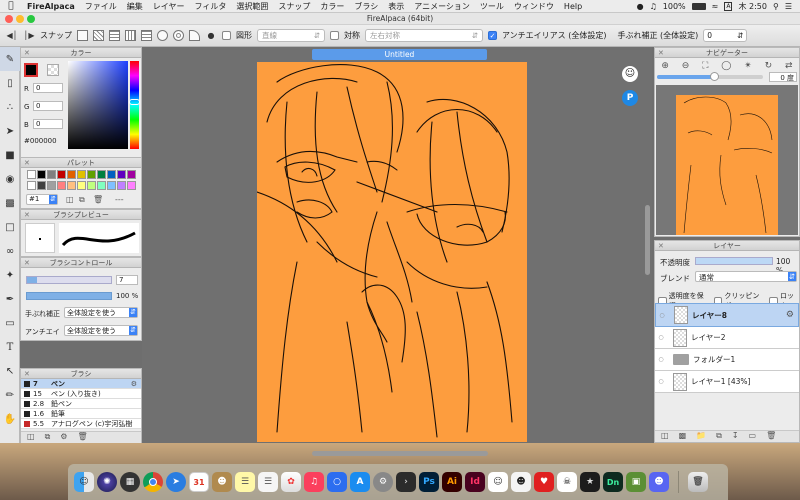  I want to click on palette-menu: ---, so click(119, 199).